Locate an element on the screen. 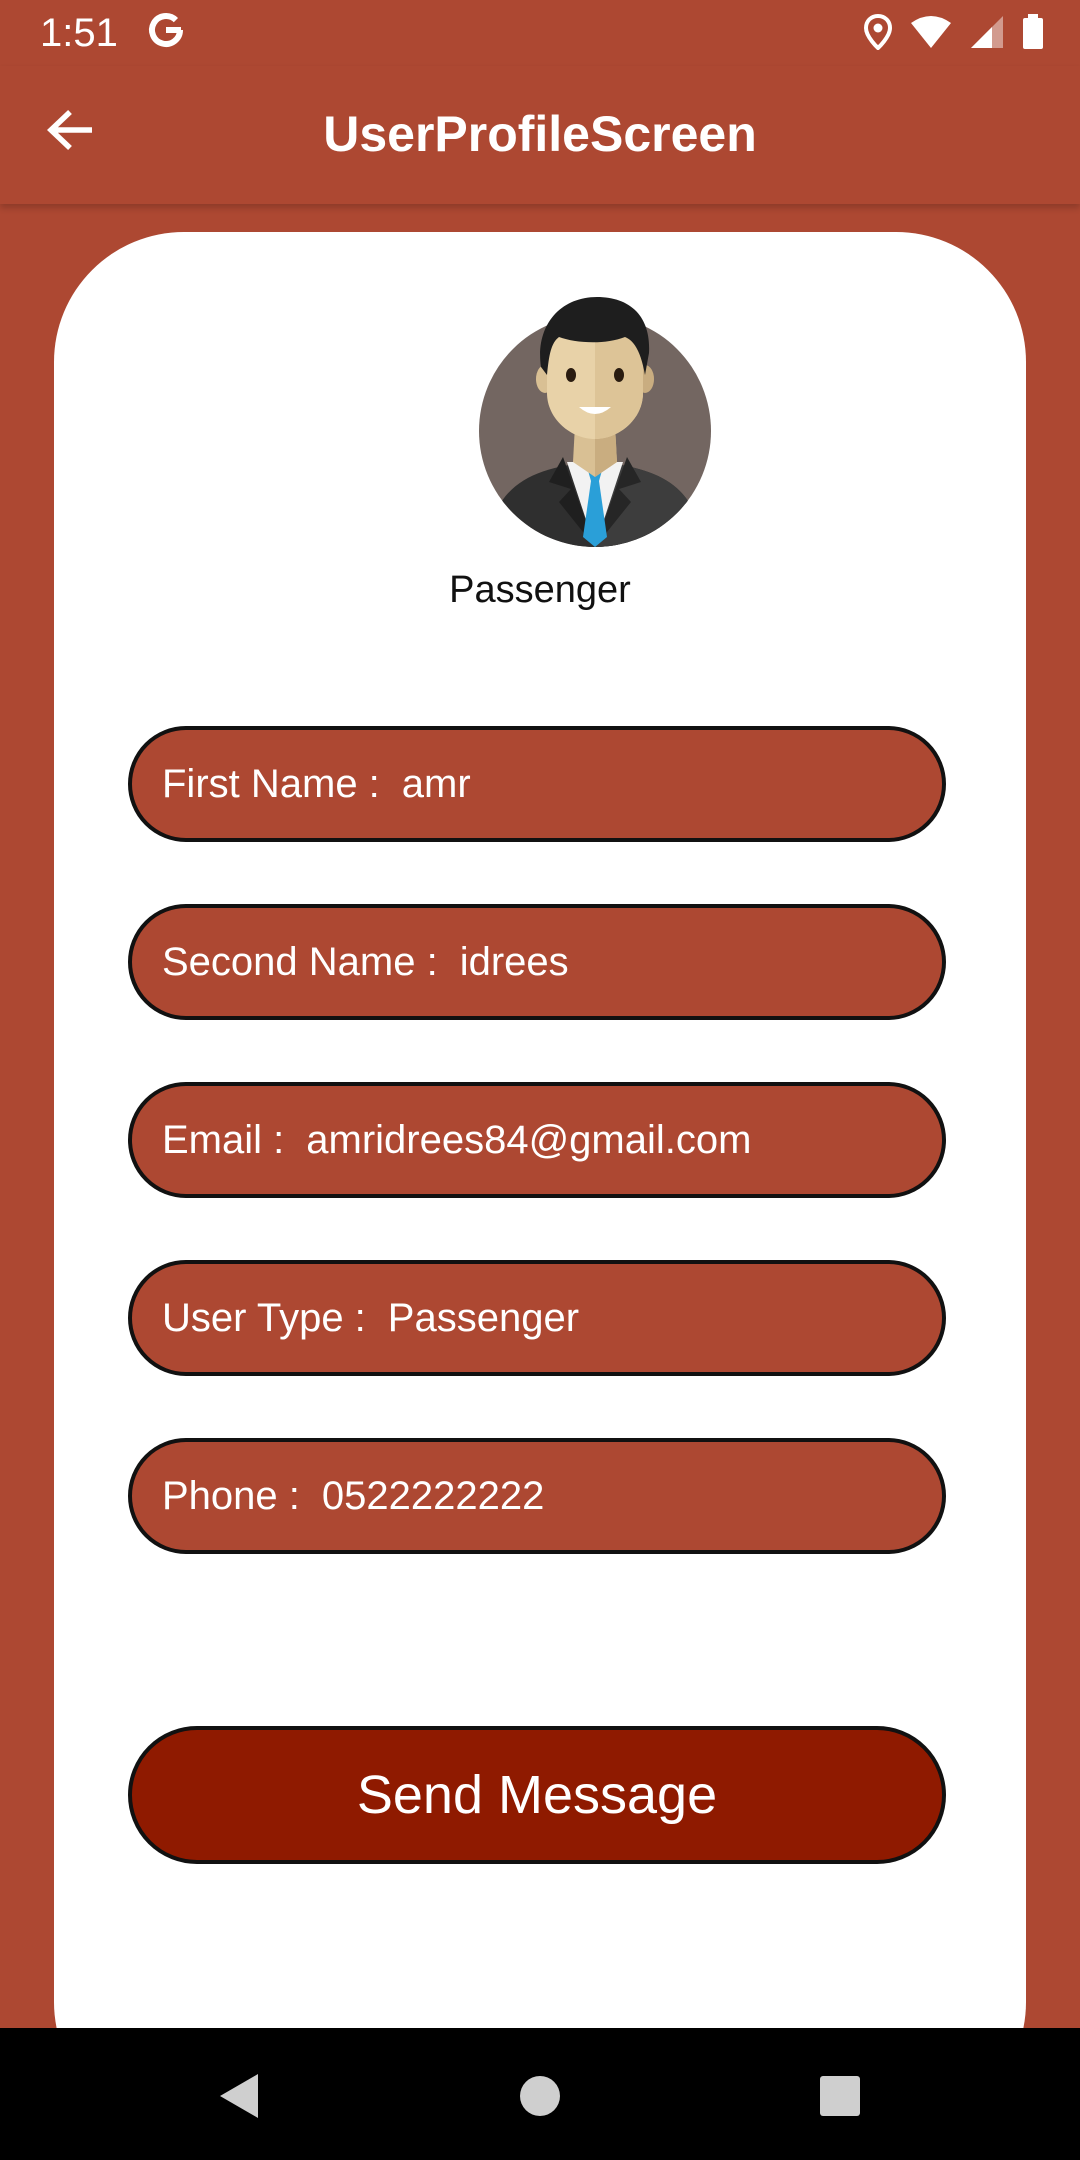 This screenshot has height=2160, width=1080. field-label: First Name : is located at coordinates (271, 783).